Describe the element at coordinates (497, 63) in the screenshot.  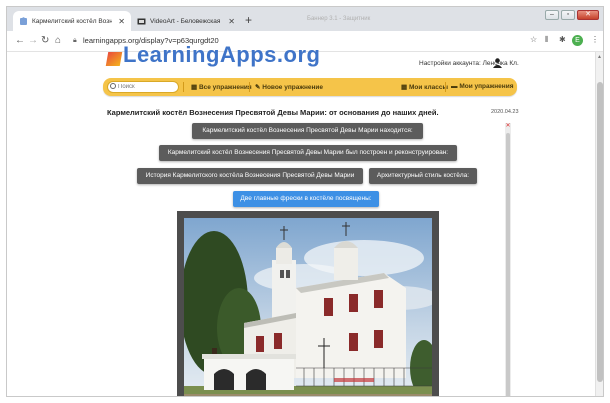
I see `user-icon` at that location.